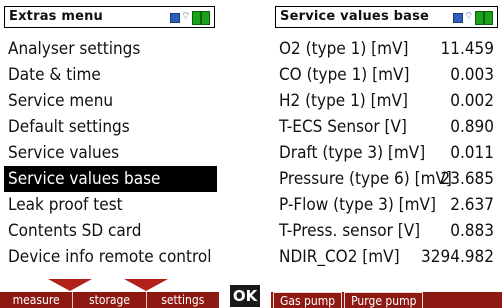 The width and height of the screenshot is (502, 308). I want to click on value-label: P-Flow (type 3) [mV], so click(357, 205).